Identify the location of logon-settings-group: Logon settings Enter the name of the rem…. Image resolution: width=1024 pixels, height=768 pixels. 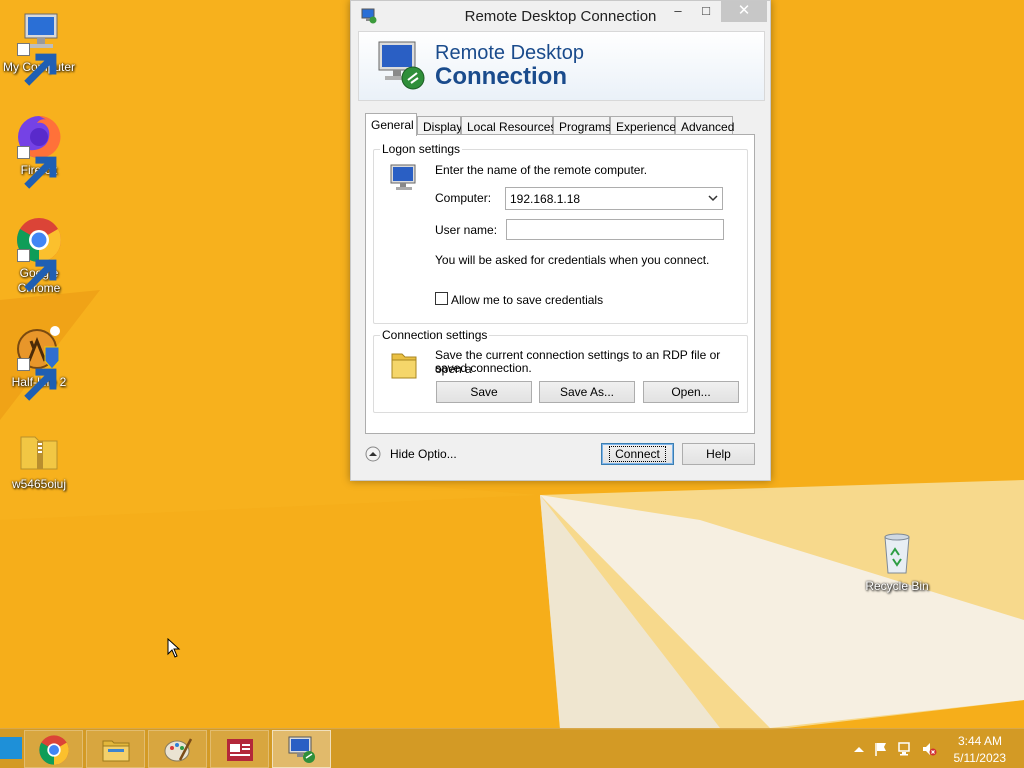
(560, 233).